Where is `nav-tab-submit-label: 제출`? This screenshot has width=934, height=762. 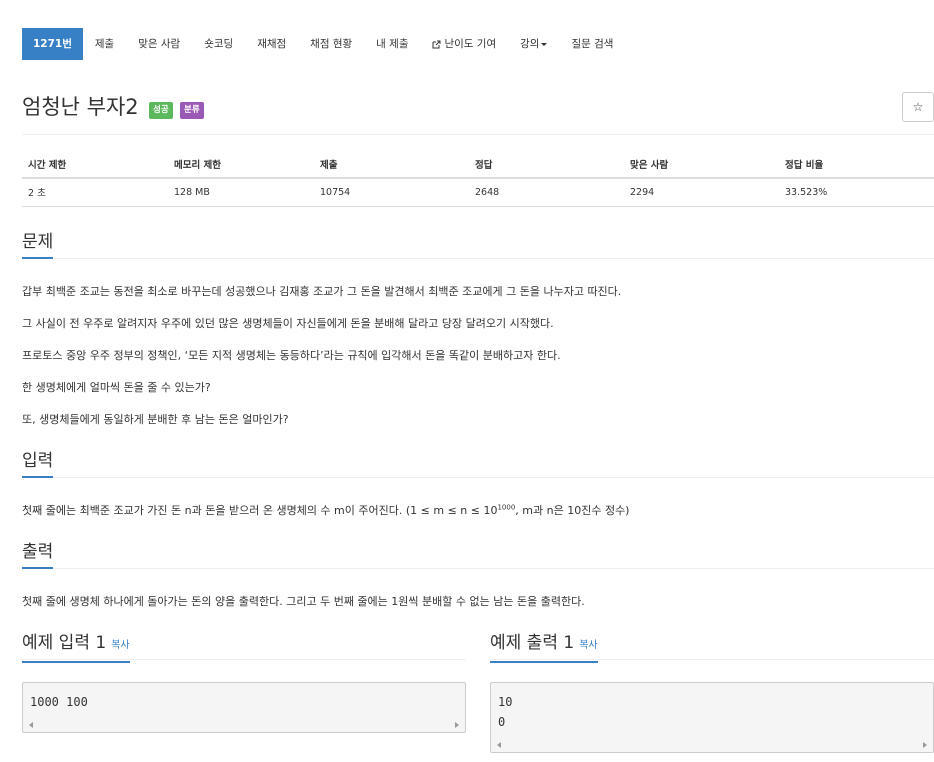
nav-tab-submit-label: 제출 is located at coordinates (104, 44).